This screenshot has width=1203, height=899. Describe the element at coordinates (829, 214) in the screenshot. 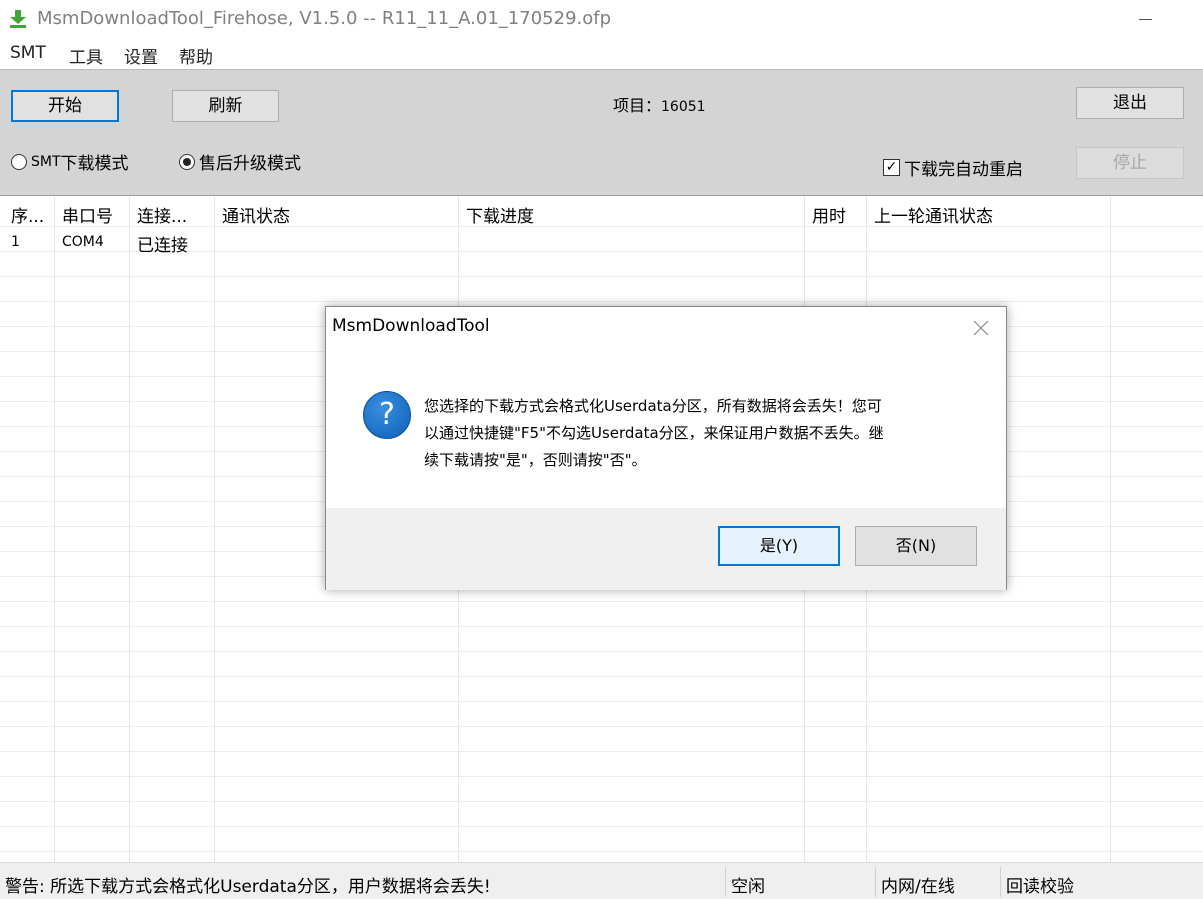

I see `column-header-time: 用时` at that location.